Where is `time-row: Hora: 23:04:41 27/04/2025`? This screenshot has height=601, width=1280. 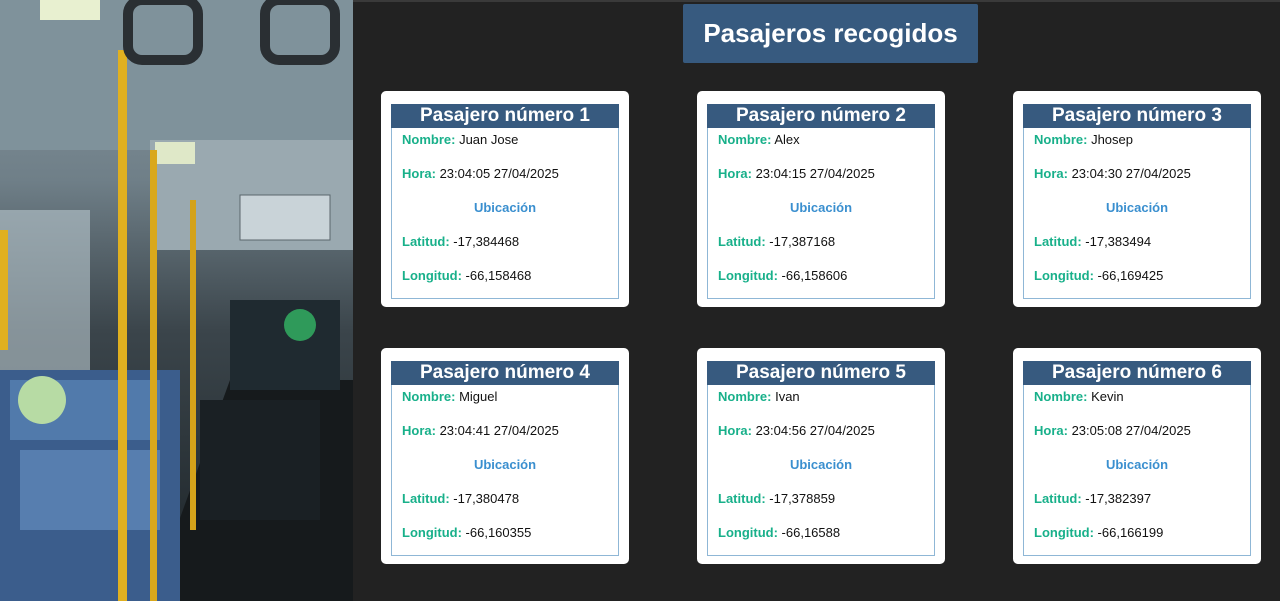 time-row: Hora: 23:04:41 27/04/2025 is located at coordinates (505, 439).